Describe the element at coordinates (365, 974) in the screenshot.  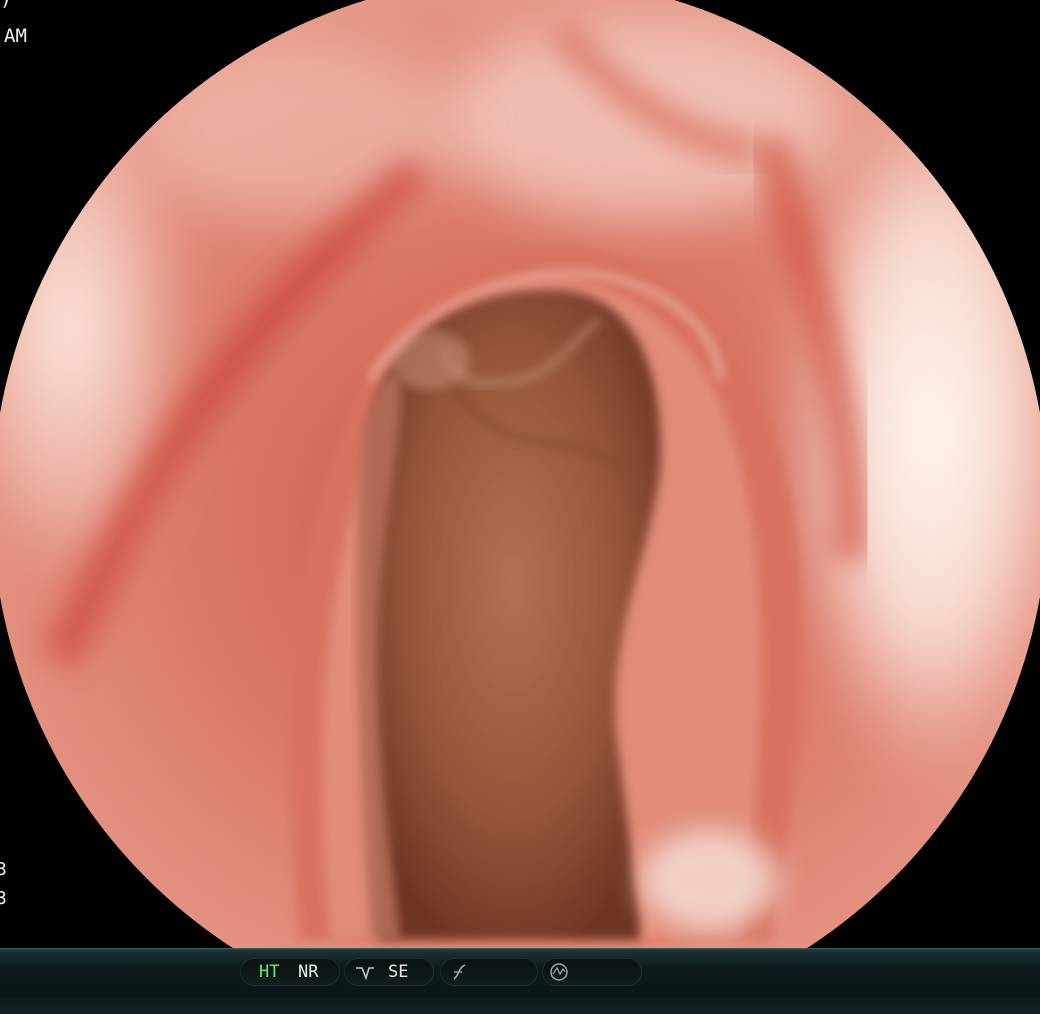
I see `enhance-icon` at that location.